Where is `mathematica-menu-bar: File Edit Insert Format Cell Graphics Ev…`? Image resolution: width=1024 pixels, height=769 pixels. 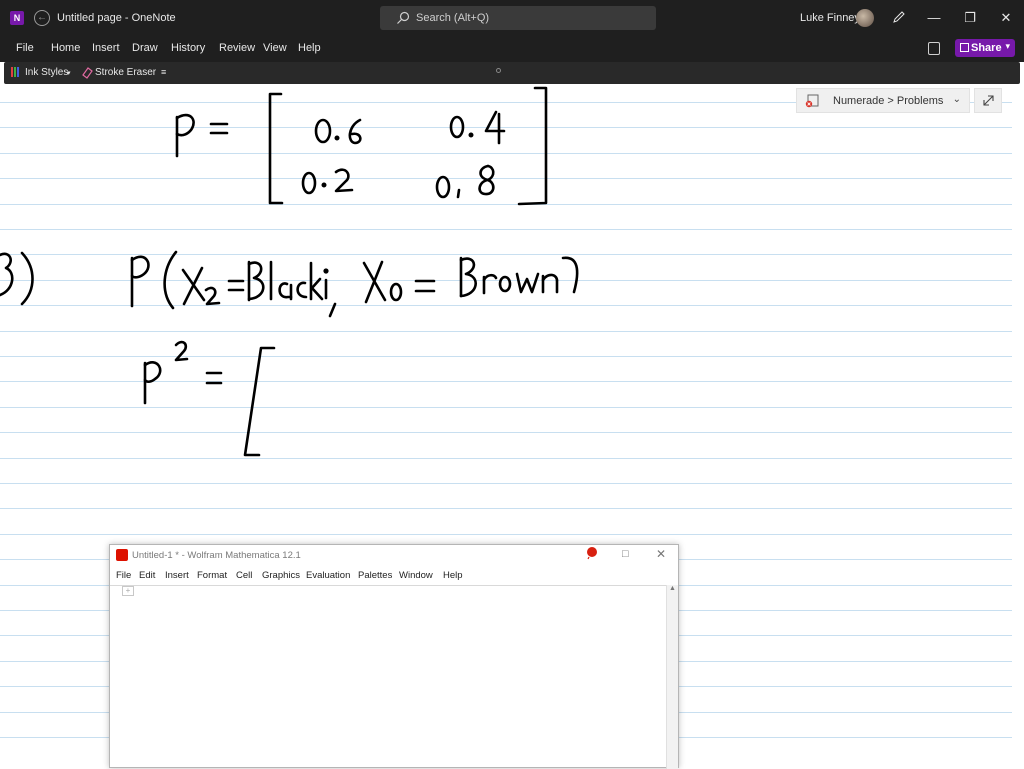
mathematica-menu-bar: File Edit Insert Format Cell Graphics Ev… is located at coordinates (394, 576).